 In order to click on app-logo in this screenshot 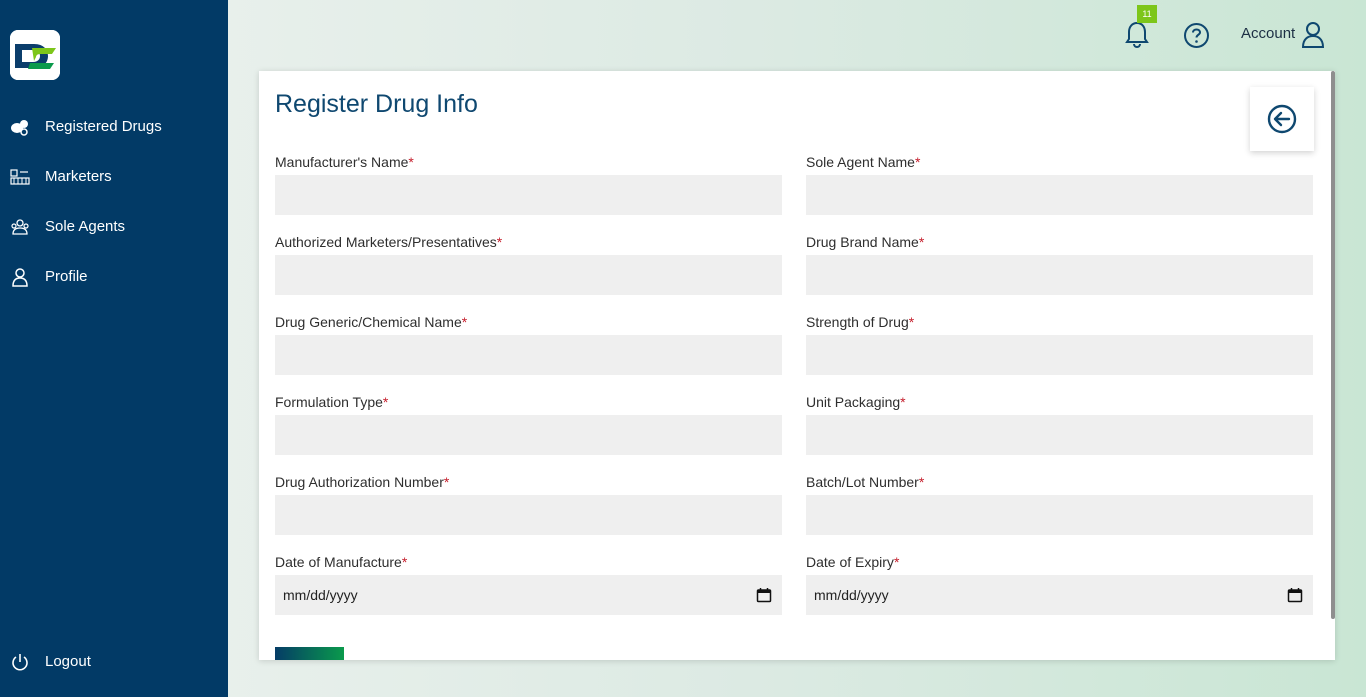, I will do `click(35, 55)`.